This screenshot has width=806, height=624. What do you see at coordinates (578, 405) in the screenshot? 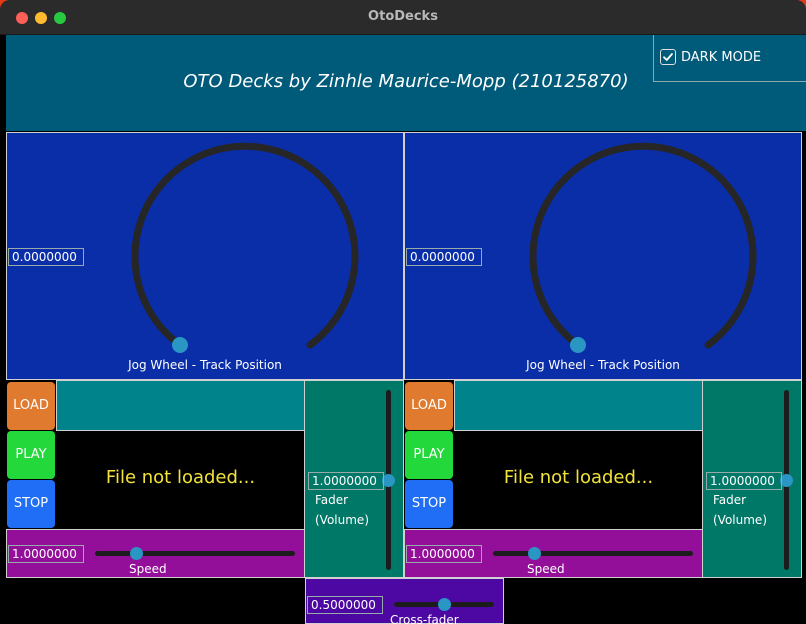
I see `deck-2-info-bar` at bounding box center [578, 405].